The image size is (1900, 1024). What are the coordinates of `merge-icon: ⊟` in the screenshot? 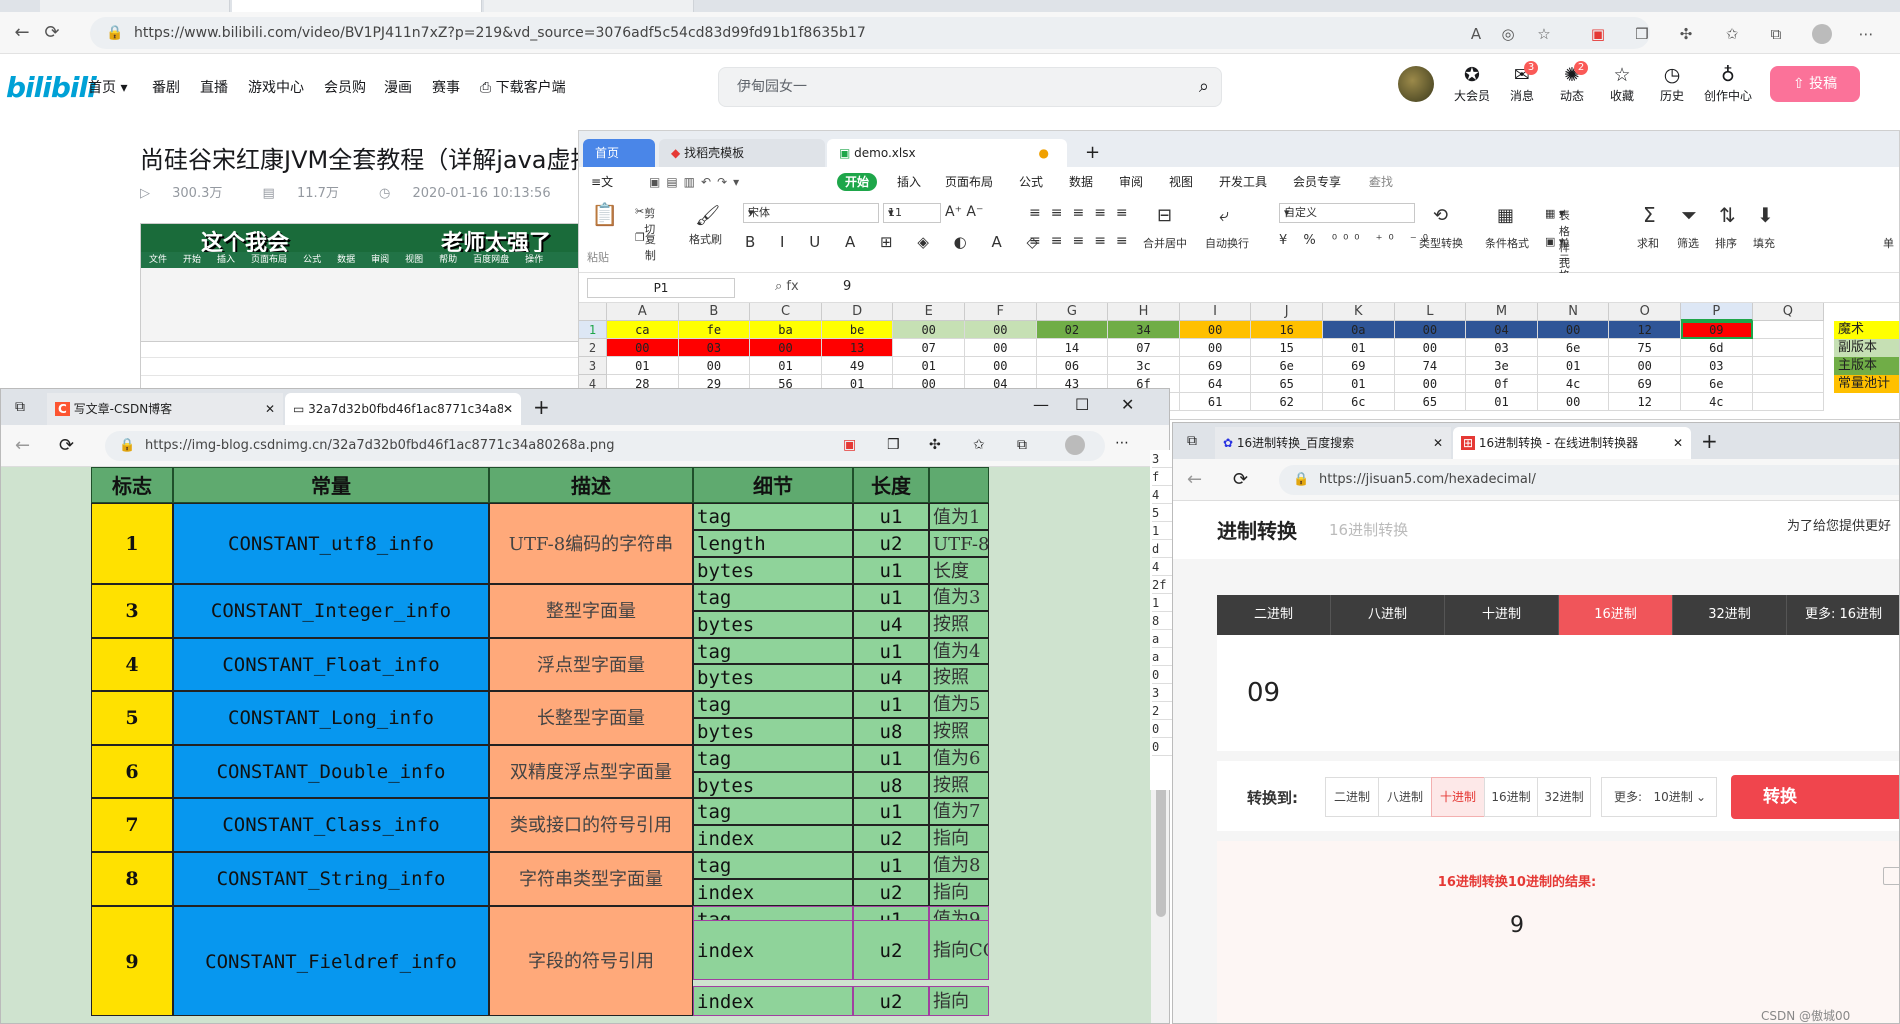 It's located at (1164, 215).